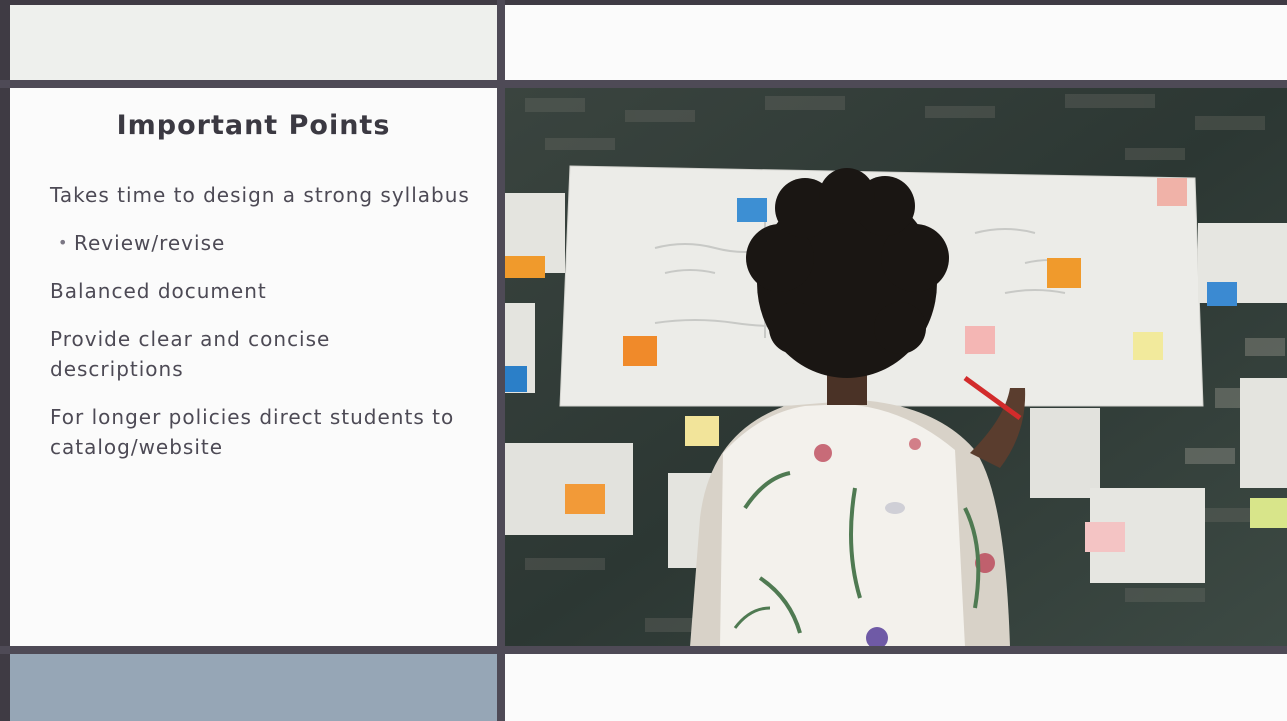 The width and height of the screenshot is (1287, 721). Describe the element at coordinates (501, 360) in the screenshot. I see `vertical-divider` at that location.